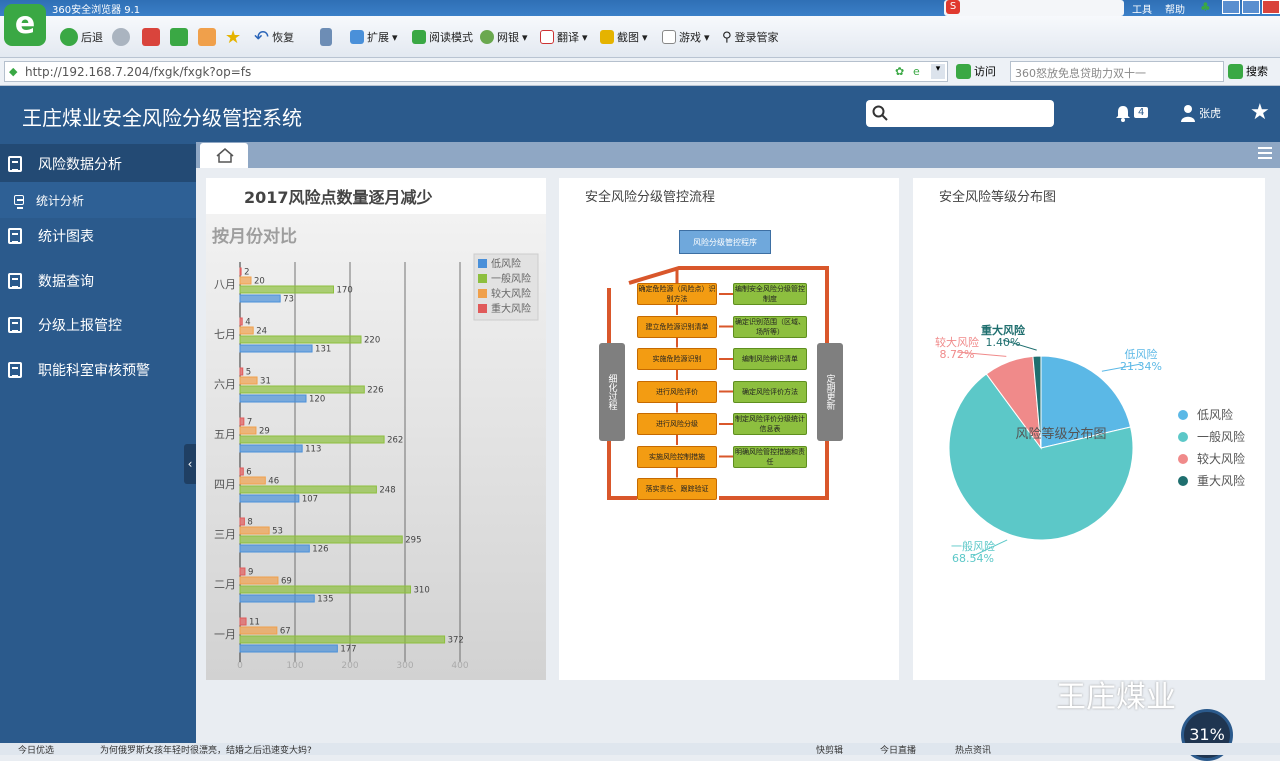 The image size is (1280, 761). I want to click on app-header: 王庄煤业安全风险分级管控系统 4 张虎 ★, so click(640, 114).